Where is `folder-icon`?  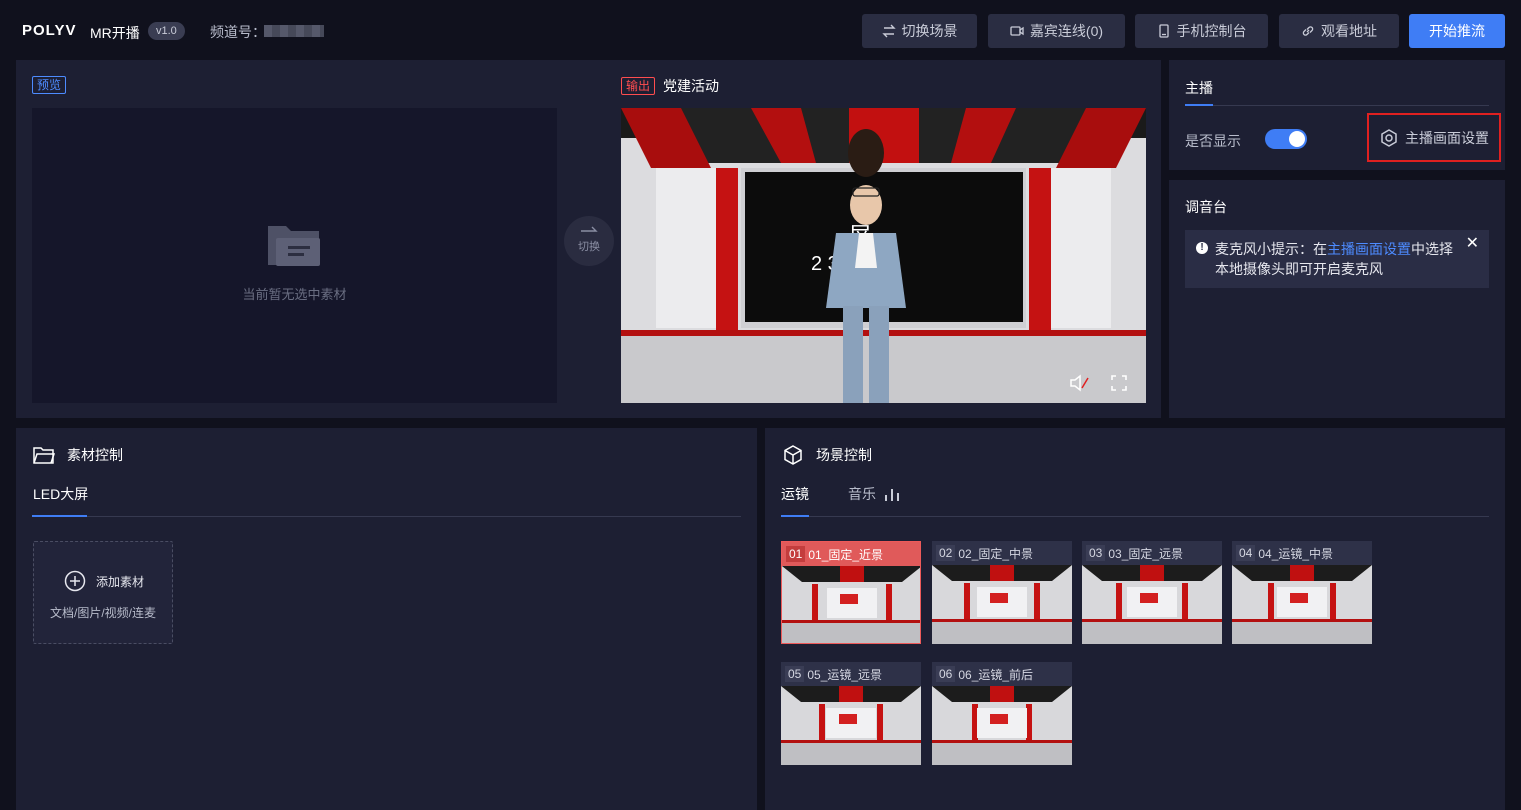
folder-icon is located at coordinates (294, 246).